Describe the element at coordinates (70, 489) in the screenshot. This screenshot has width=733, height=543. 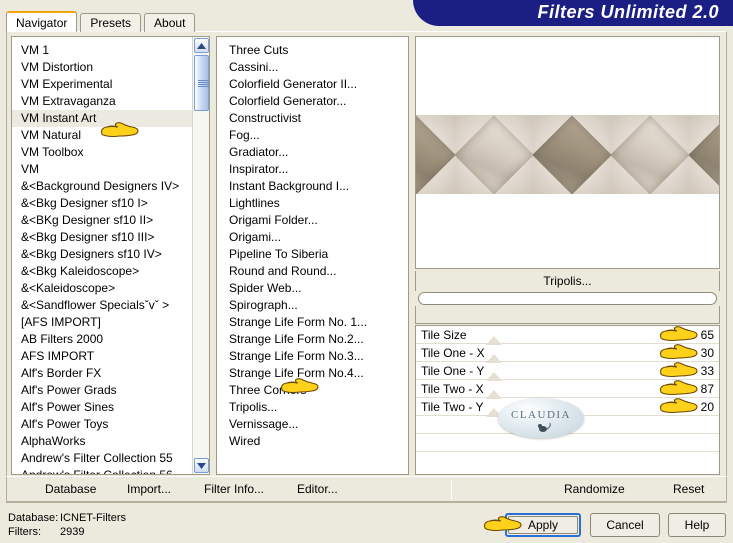
I see `menu-database: Database` at that location.